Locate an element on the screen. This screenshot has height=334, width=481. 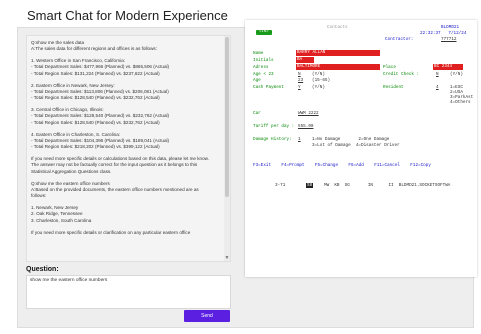
cash-payment-hint: (Y/N) is located at coordinates (318, 87).